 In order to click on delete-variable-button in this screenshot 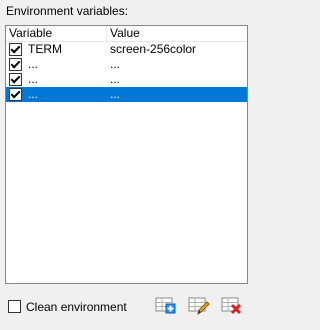, I will do `click(232, 306)`.